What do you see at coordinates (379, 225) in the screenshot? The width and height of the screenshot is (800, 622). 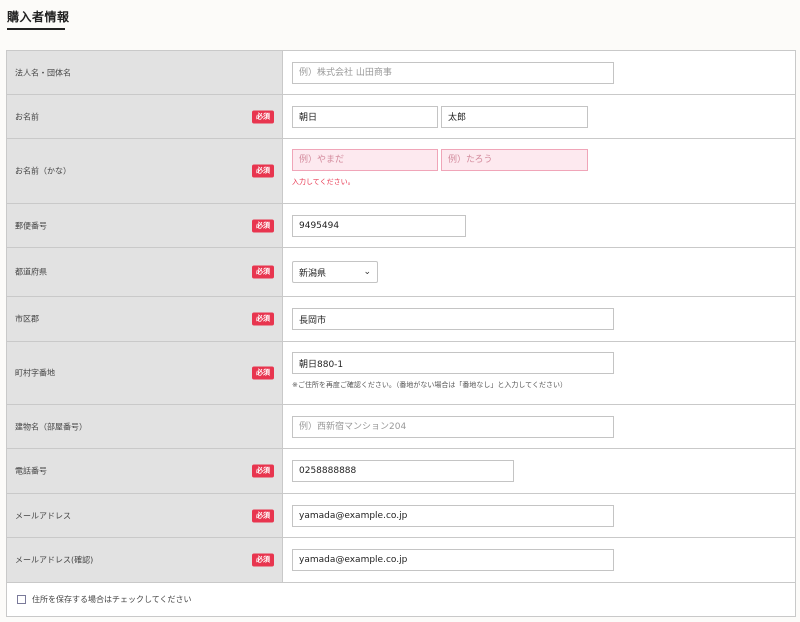 I see `postal-code-input` at bounding box center [379, 225].